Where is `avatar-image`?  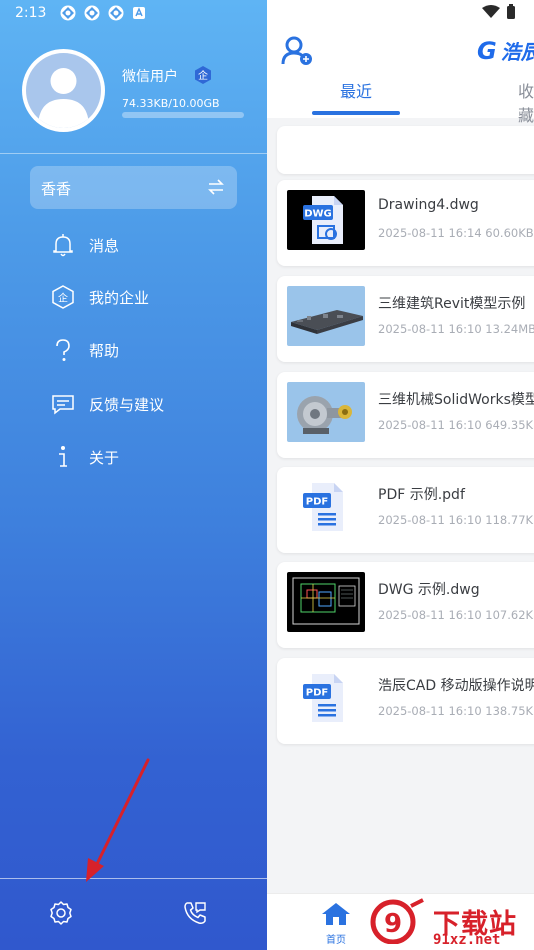
avatar-image is located at coordinates (63, 90).